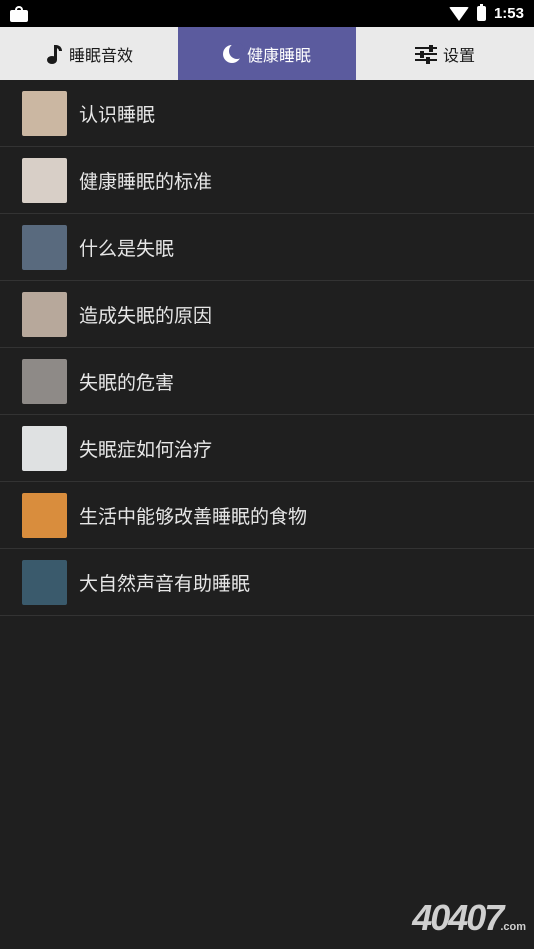  Describe the element at coordinates (267, 180) in the screenshot. I see `list-item: 健康睡眠的标准` at that location.